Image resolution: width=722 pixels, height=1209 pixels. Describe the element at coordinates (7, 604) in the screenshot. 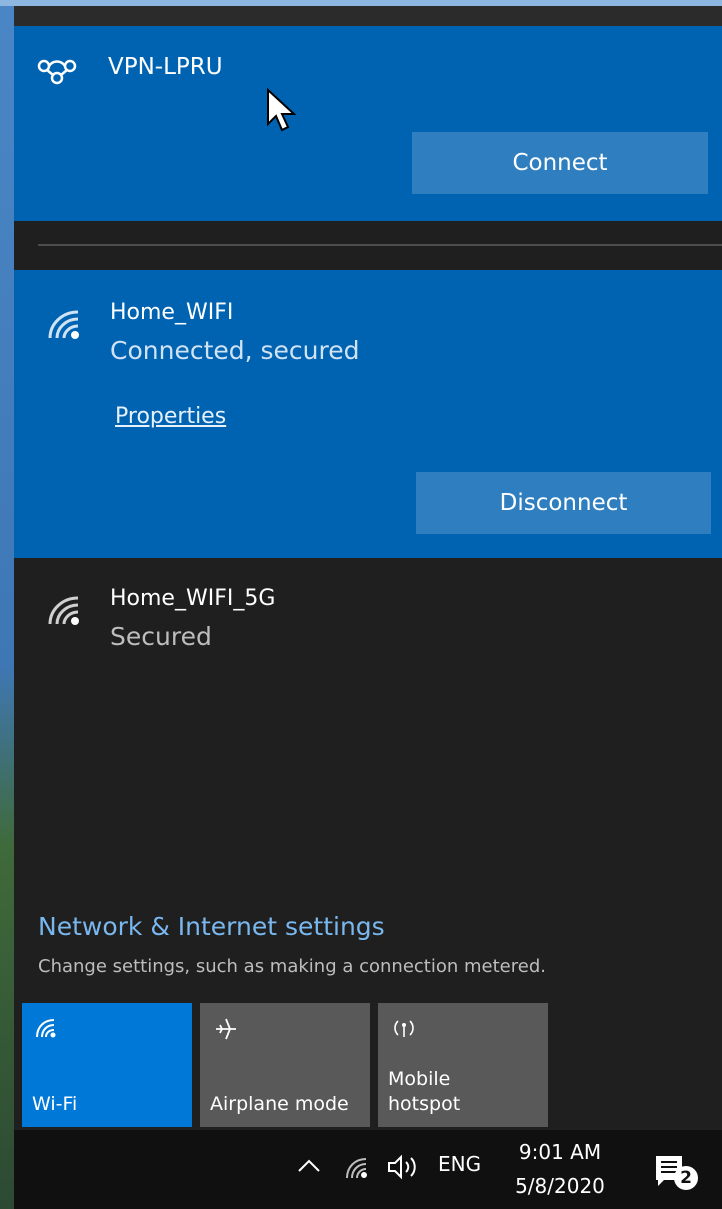

I see `desktop-background` at that location.